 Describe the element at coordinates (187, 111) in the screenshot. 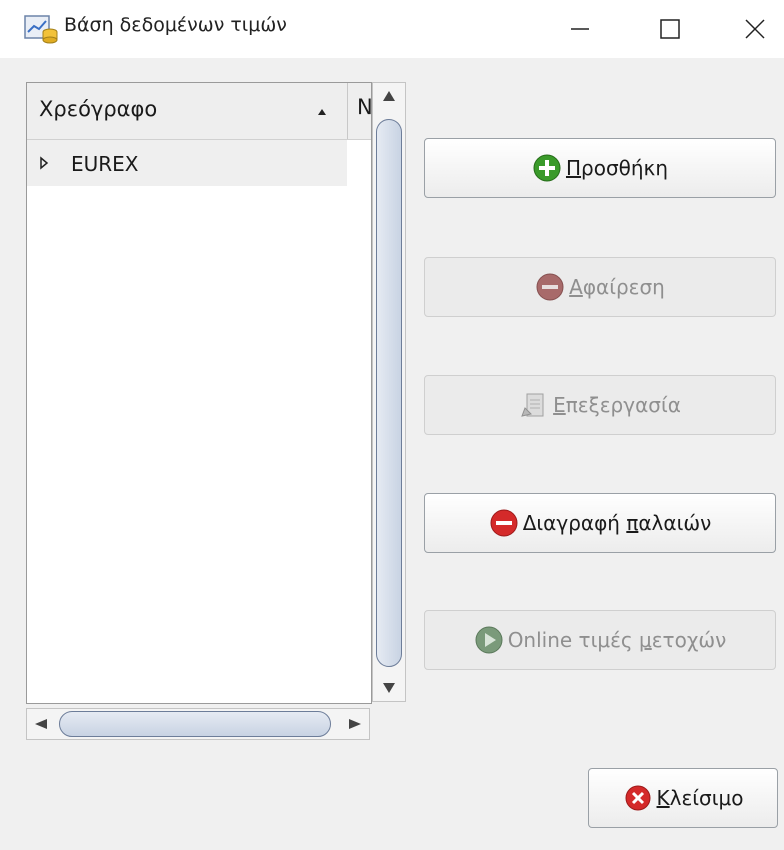

I see `column-header-security: Χρεόγραφο` at that location.